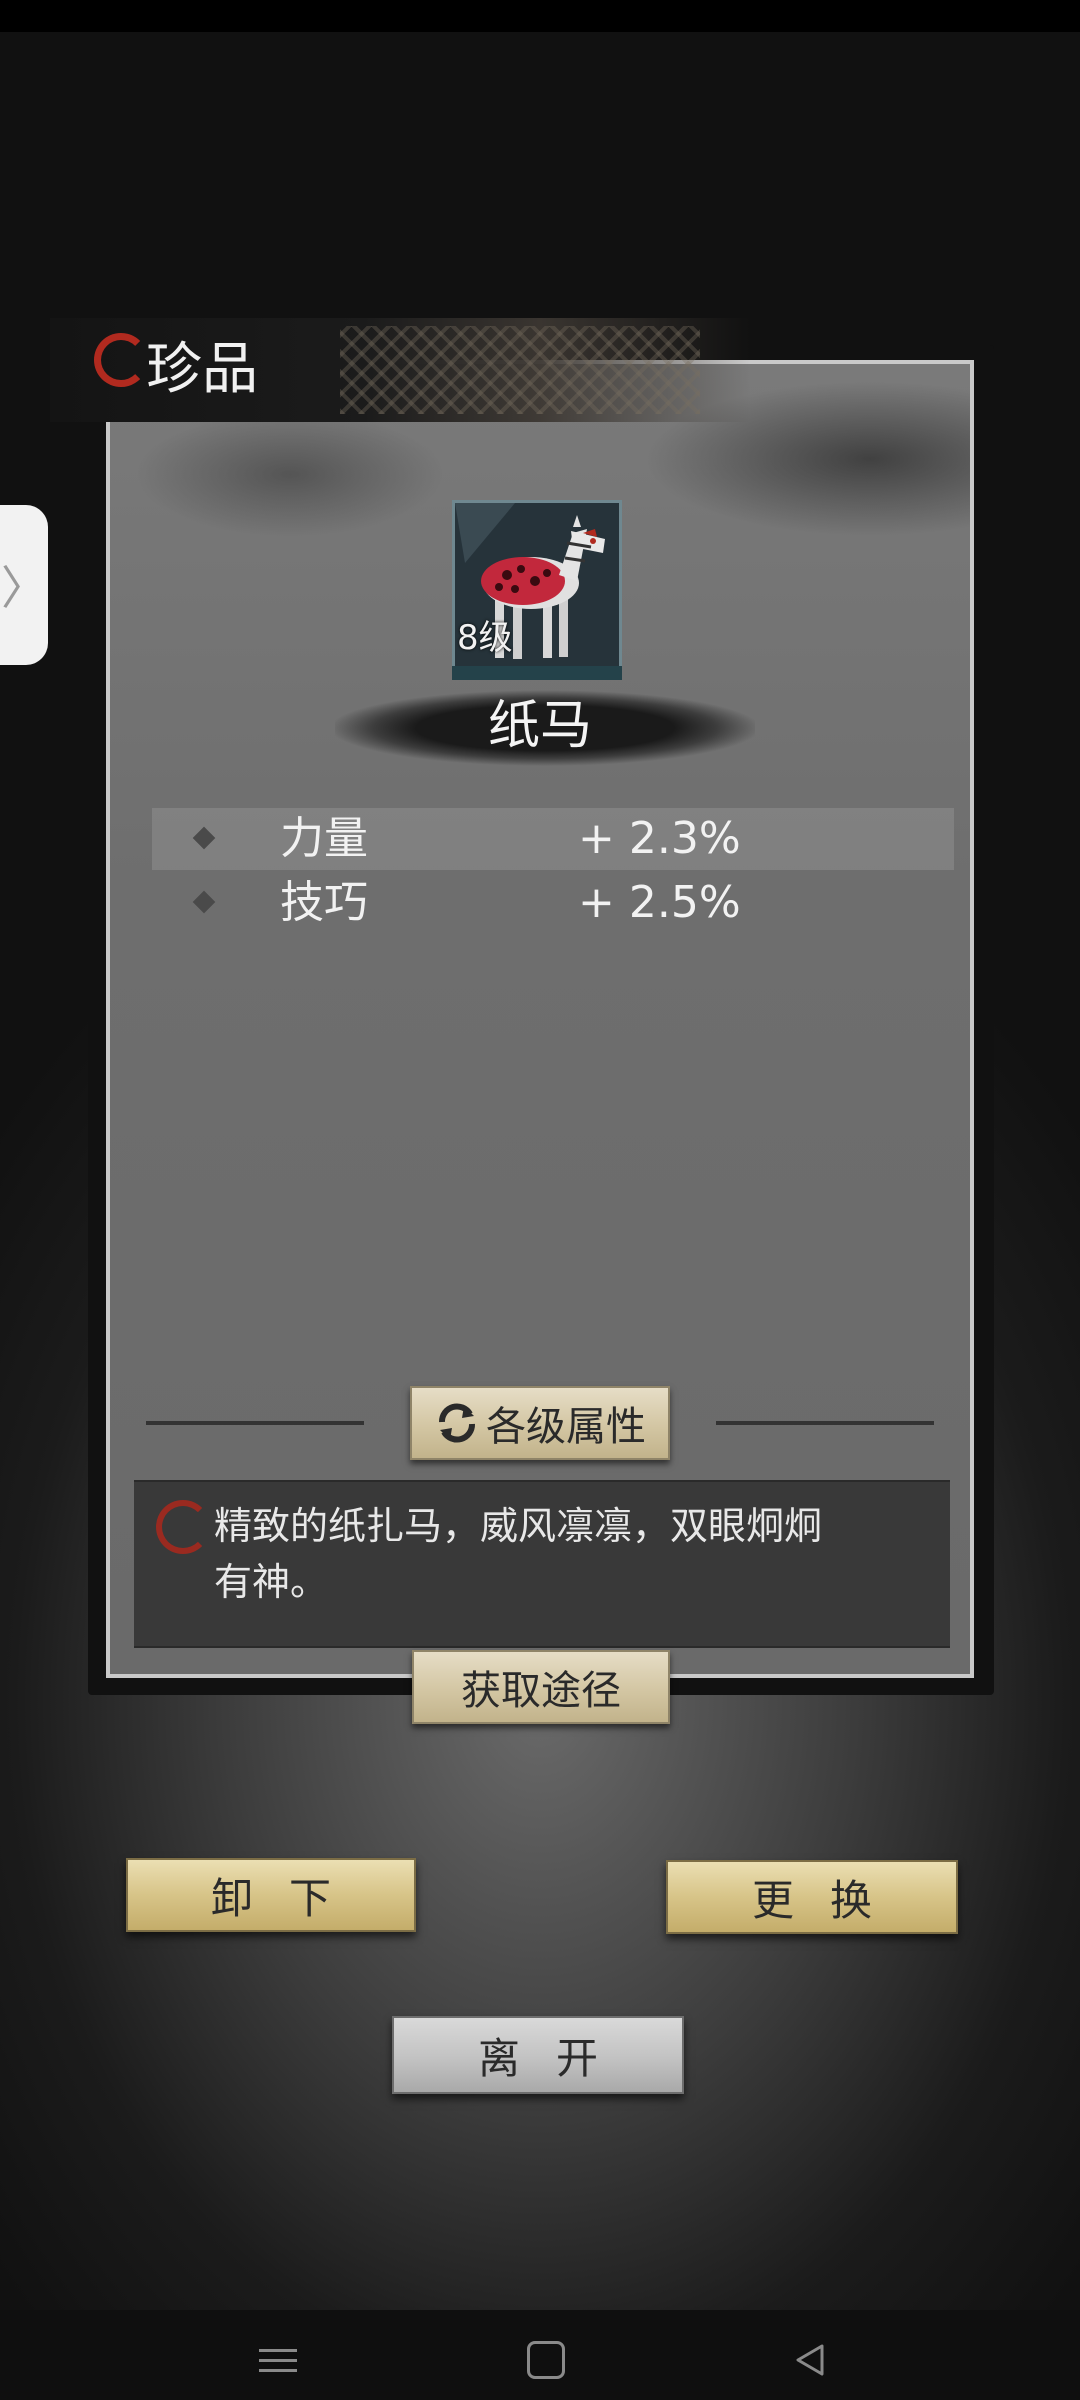 This screenshot has width=1080, height=2400. I want to click on chevron-right-icon: 〉, so click(24, 588).